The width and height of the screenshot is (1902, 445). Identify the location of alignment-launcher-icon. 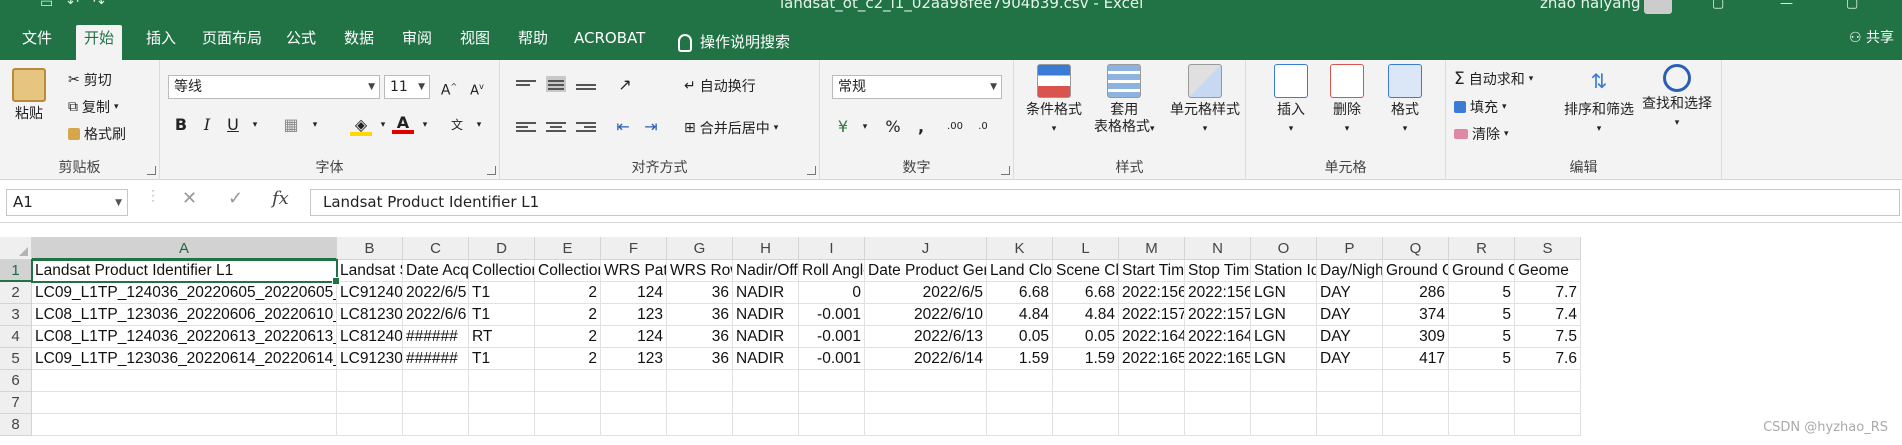
(811, 170).